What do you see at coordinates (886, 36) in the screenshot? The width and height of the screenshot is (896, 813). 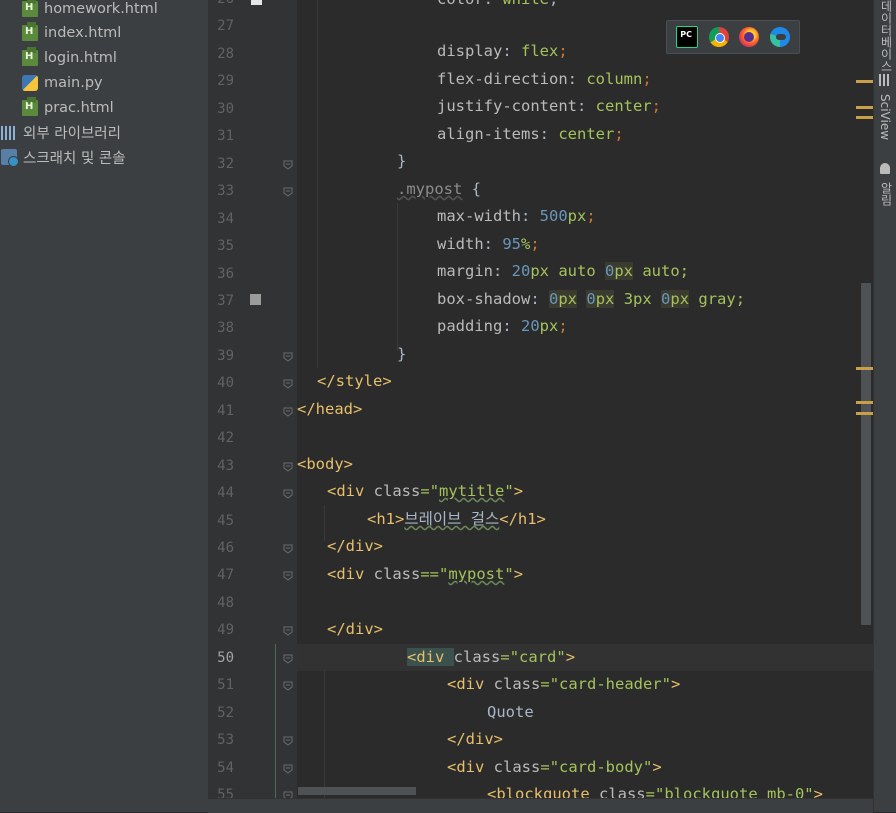 I see `database-tab: 데이터베이스` at bounding box center [886, 36].